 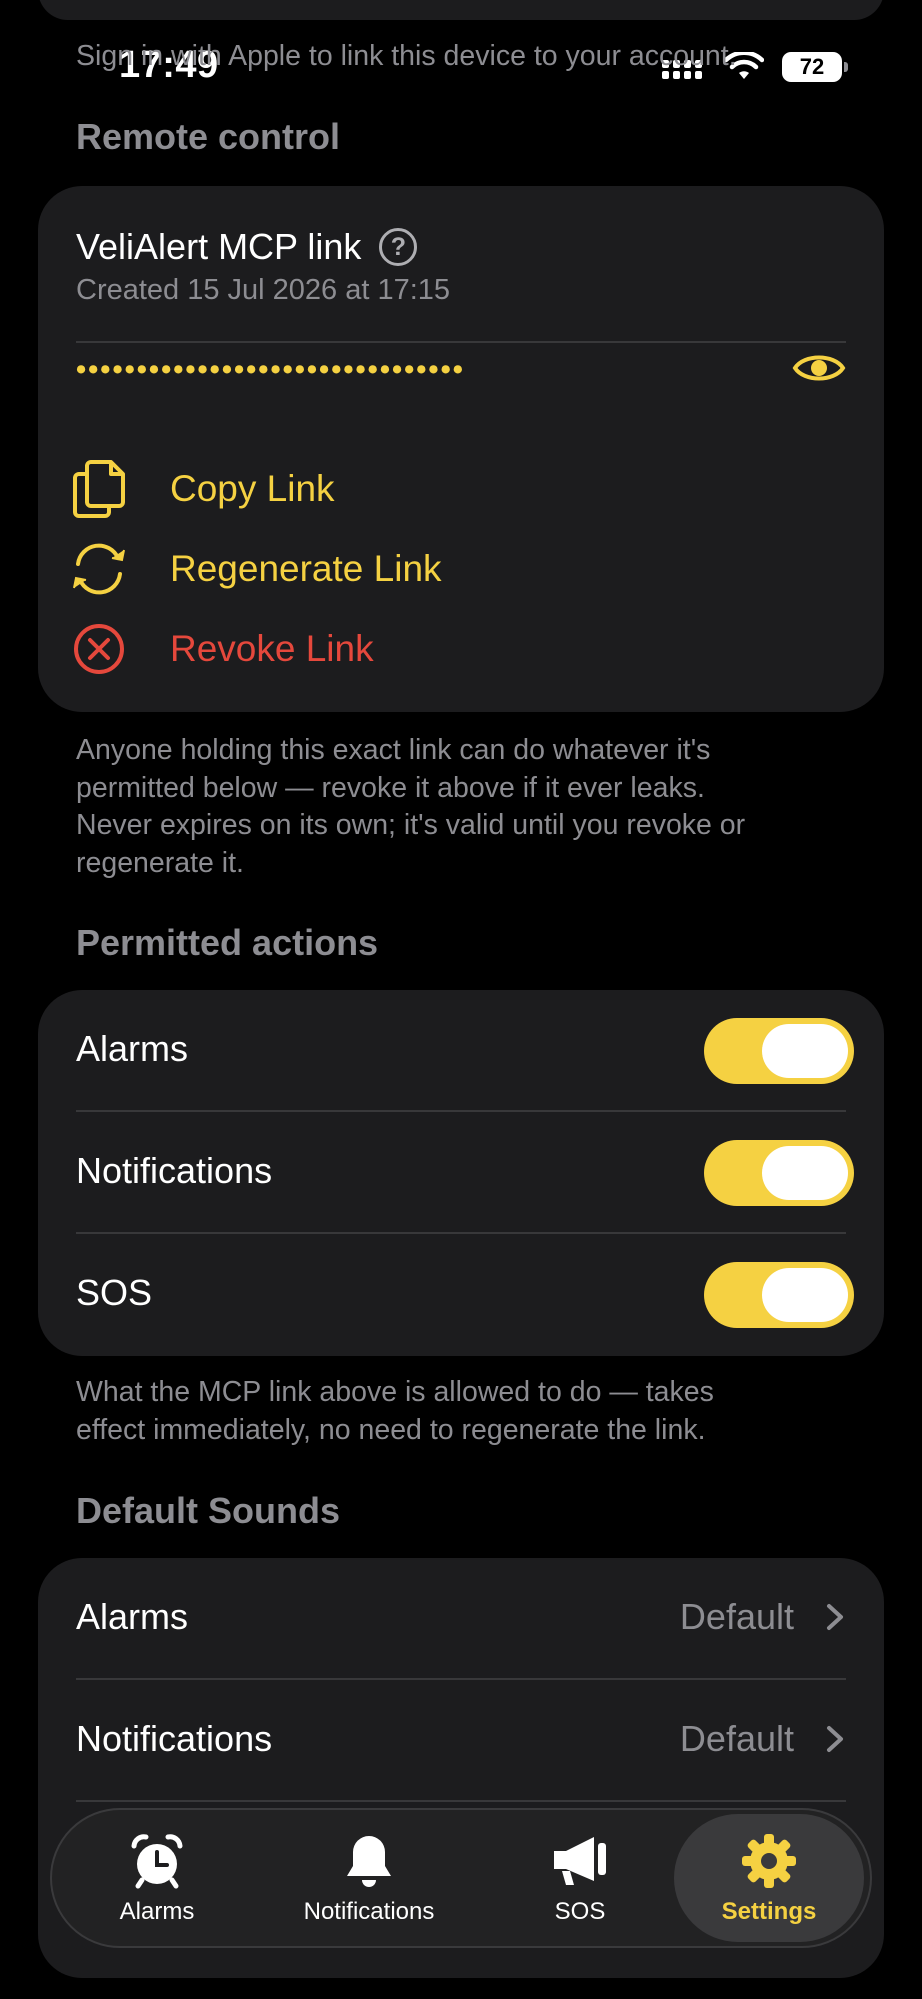 I want to click on permission-row-sos: SOS, so click(x=461, y=1295).